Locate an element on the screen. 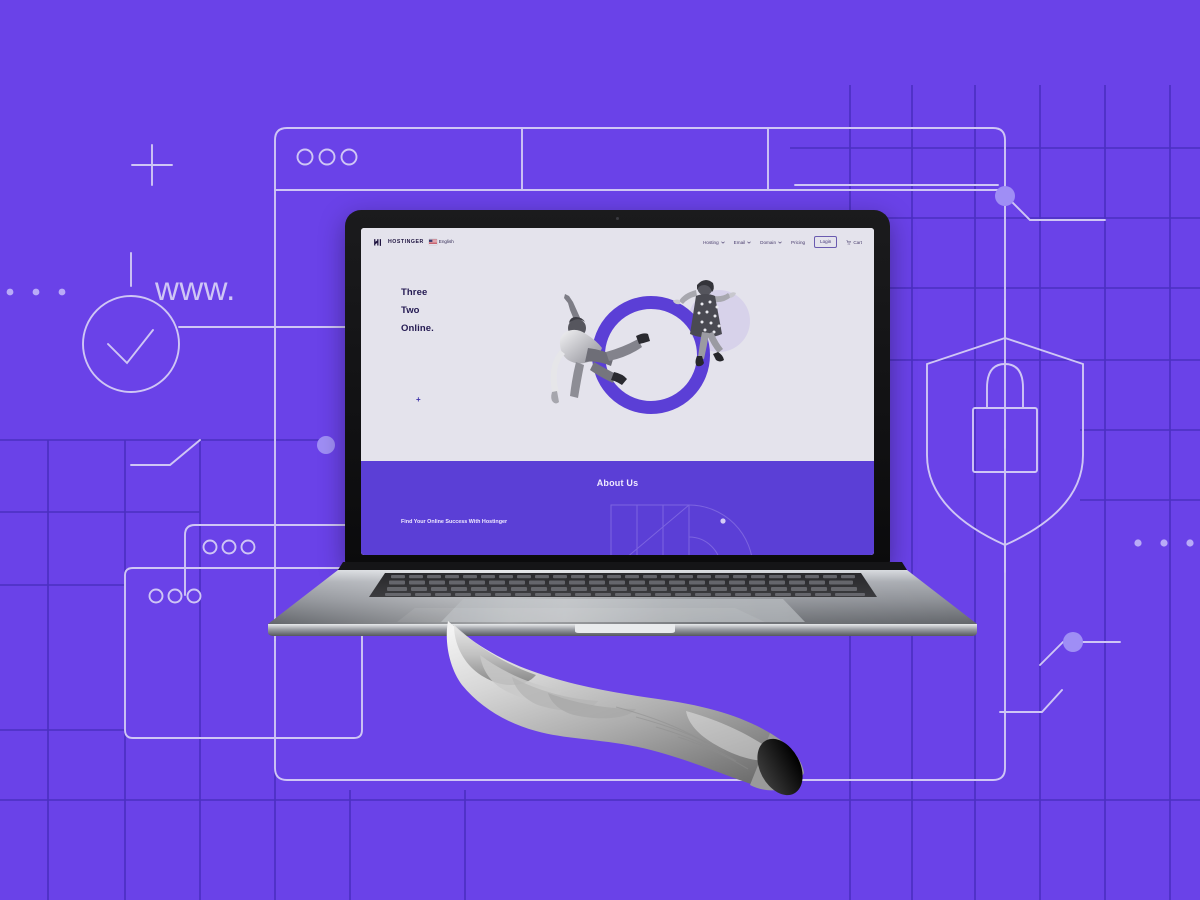 This screenshot has height=900, width=1200. nav-item-pricing: Pricing is located at coordinates (798, 242).